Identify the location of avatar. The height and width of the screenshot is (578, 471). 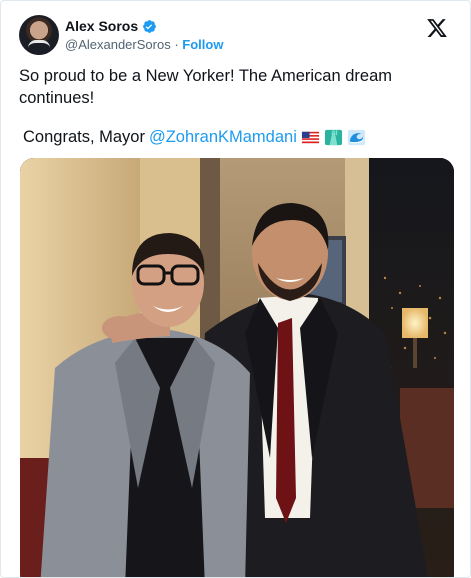
(39, 35).